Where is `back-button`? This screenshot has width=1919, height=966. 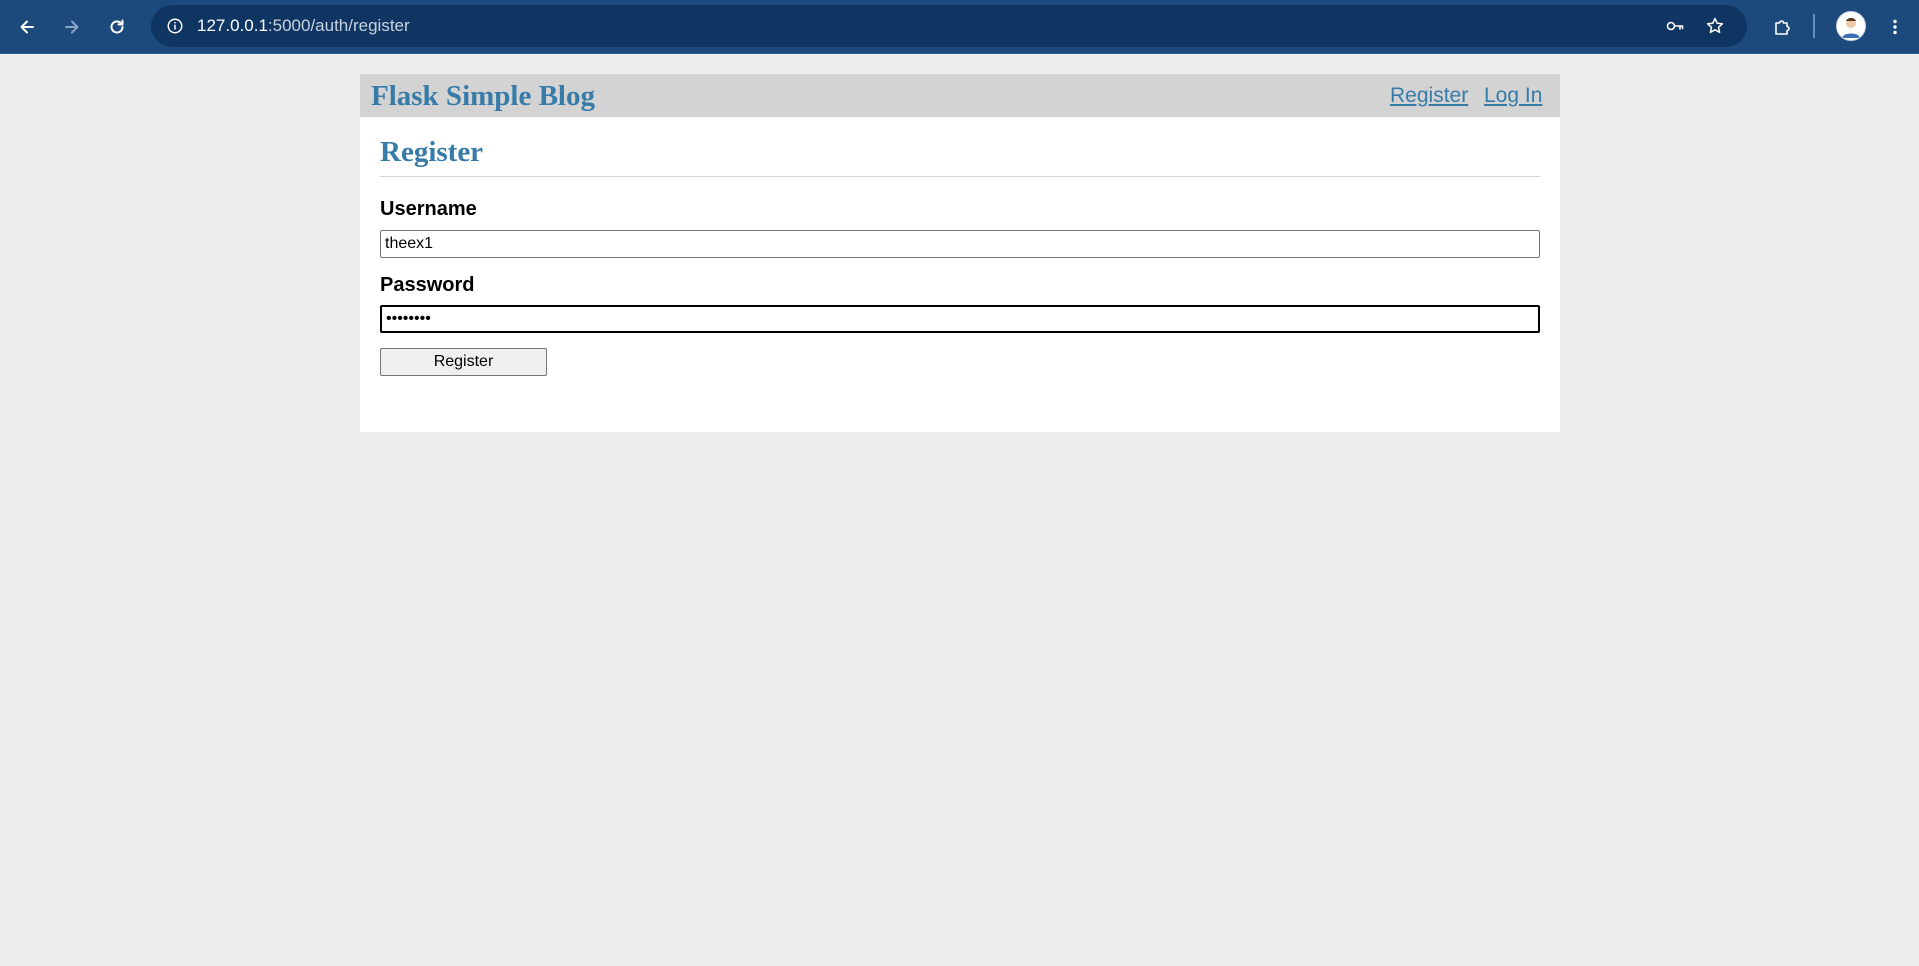
back-button is located at coordinates (27, 27).